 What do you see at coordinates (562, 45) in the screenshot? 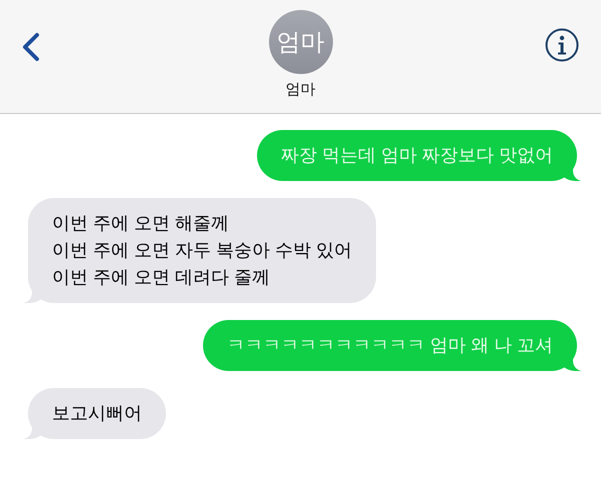
I see `info-icon` at bounding box center [562, 45].